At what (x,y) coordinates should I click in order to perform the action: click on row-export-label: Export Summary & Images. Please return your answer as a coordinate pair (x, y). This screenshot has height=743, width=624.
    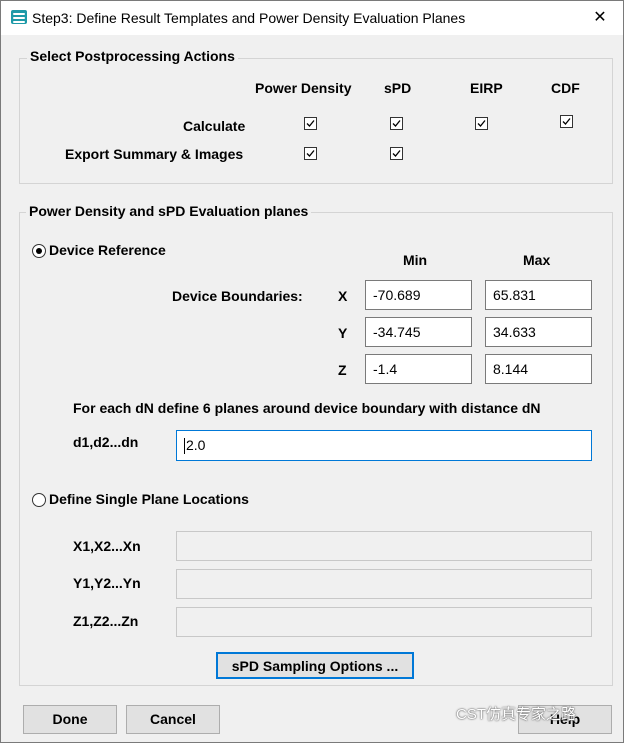
    Looking at the image, I should click on (154, 154).